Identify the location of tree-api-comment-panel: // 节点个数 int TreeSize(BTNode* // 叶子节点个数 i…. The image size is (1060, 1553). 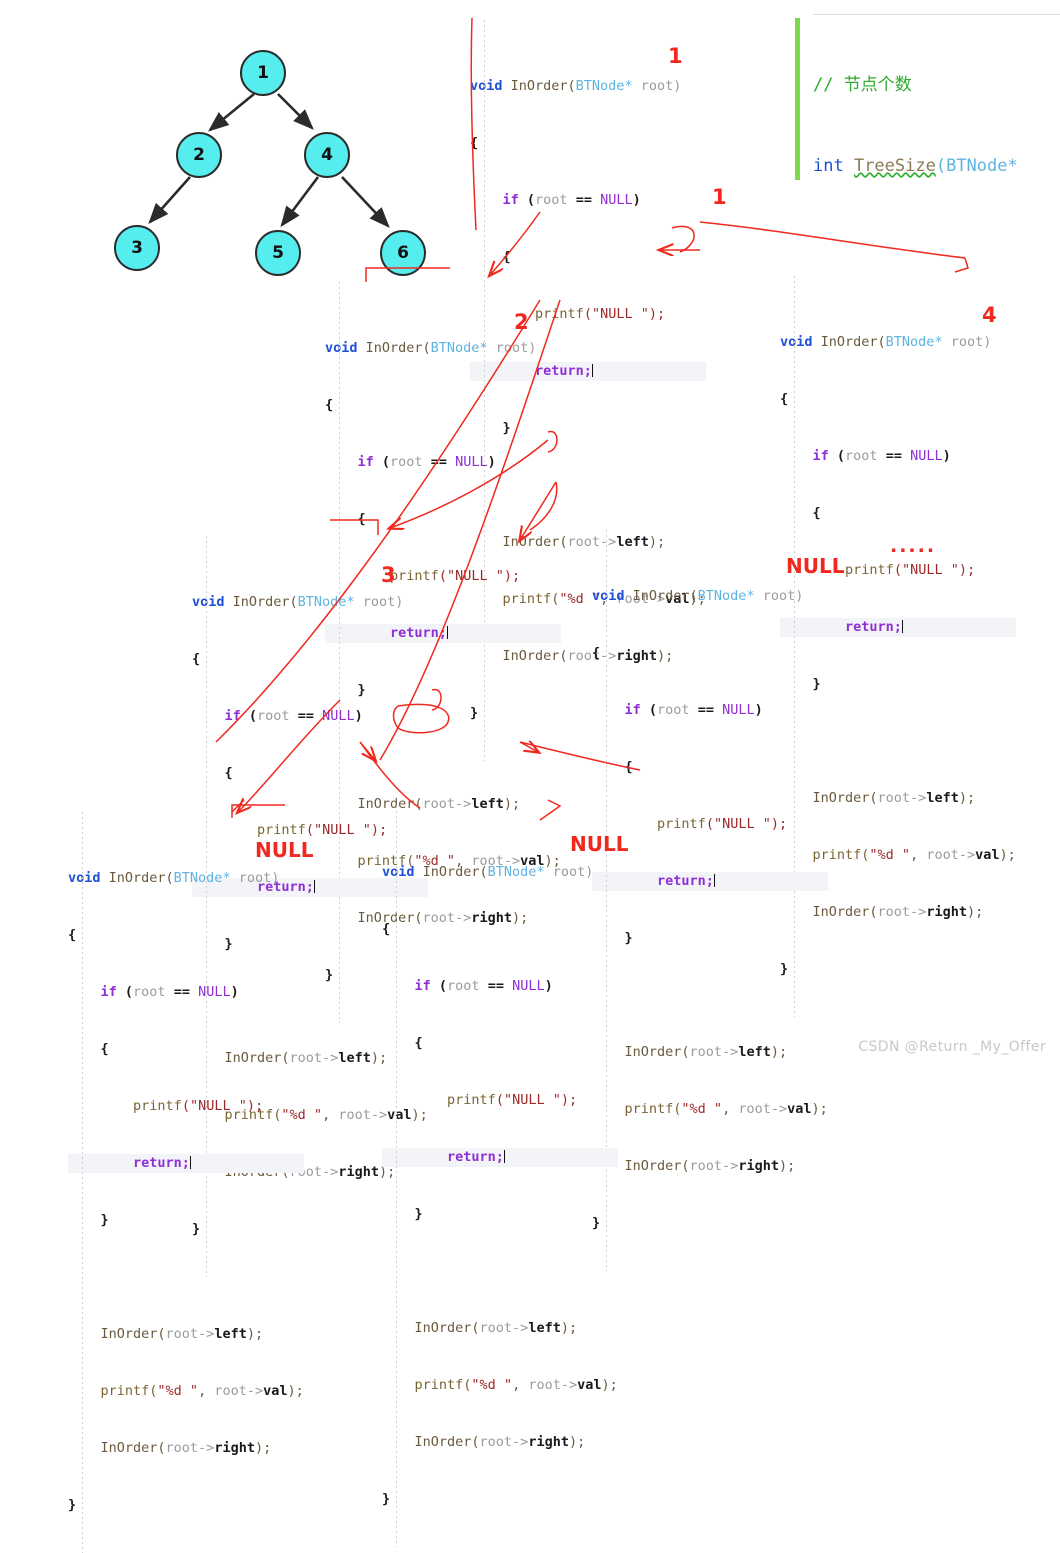
(927, 99).